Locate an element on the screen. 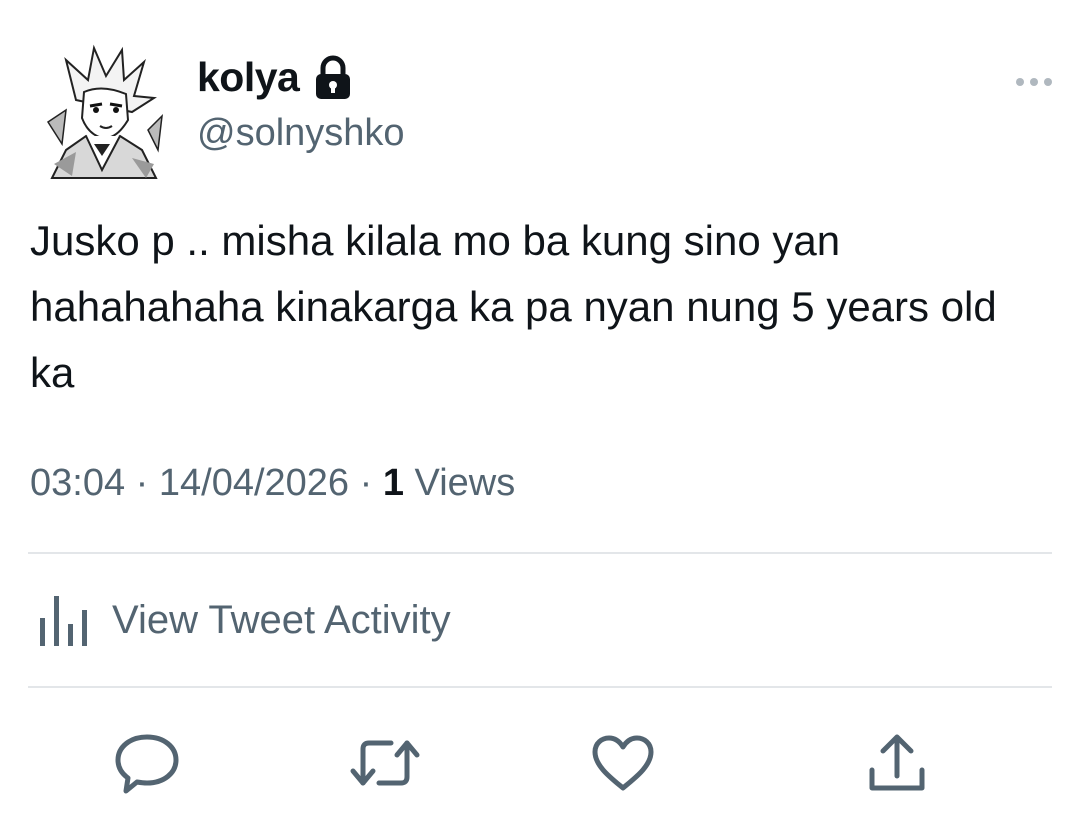  views-label: Views is located at coordinates (465, 483).